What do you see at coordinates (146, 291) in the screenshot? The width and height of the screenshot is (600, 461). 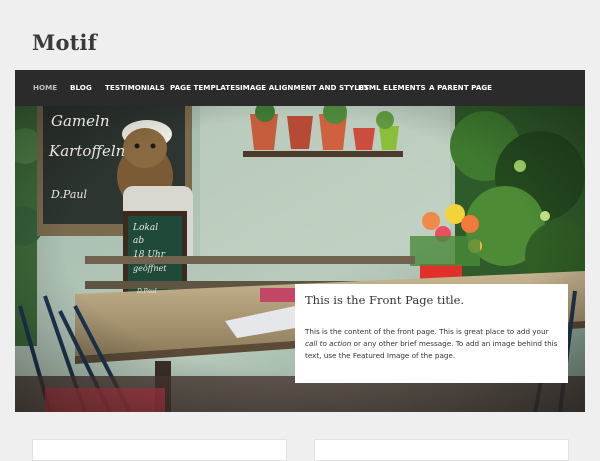 I see `small-sign-line-5: D.Paul` at bounding box center [146, 291].